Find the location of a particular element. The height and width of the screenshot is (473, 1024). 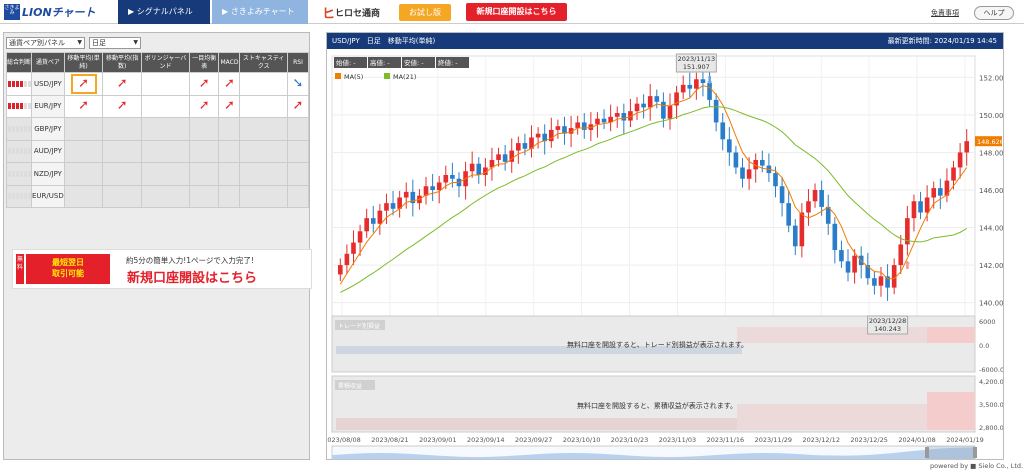

banner-big-text: 新規口座開設はこちら is located at coordinates (192, 278).